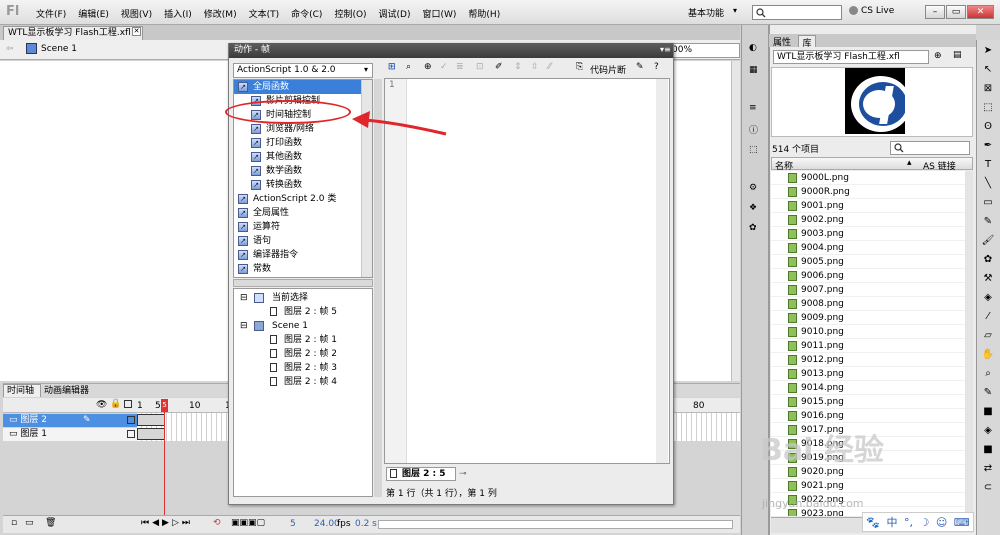 The width and height of the screenshot is (1000, 535). Describe the element at coordinates (50, 523) in the screenshot. I see `delete-icon: 🗑` at that location.